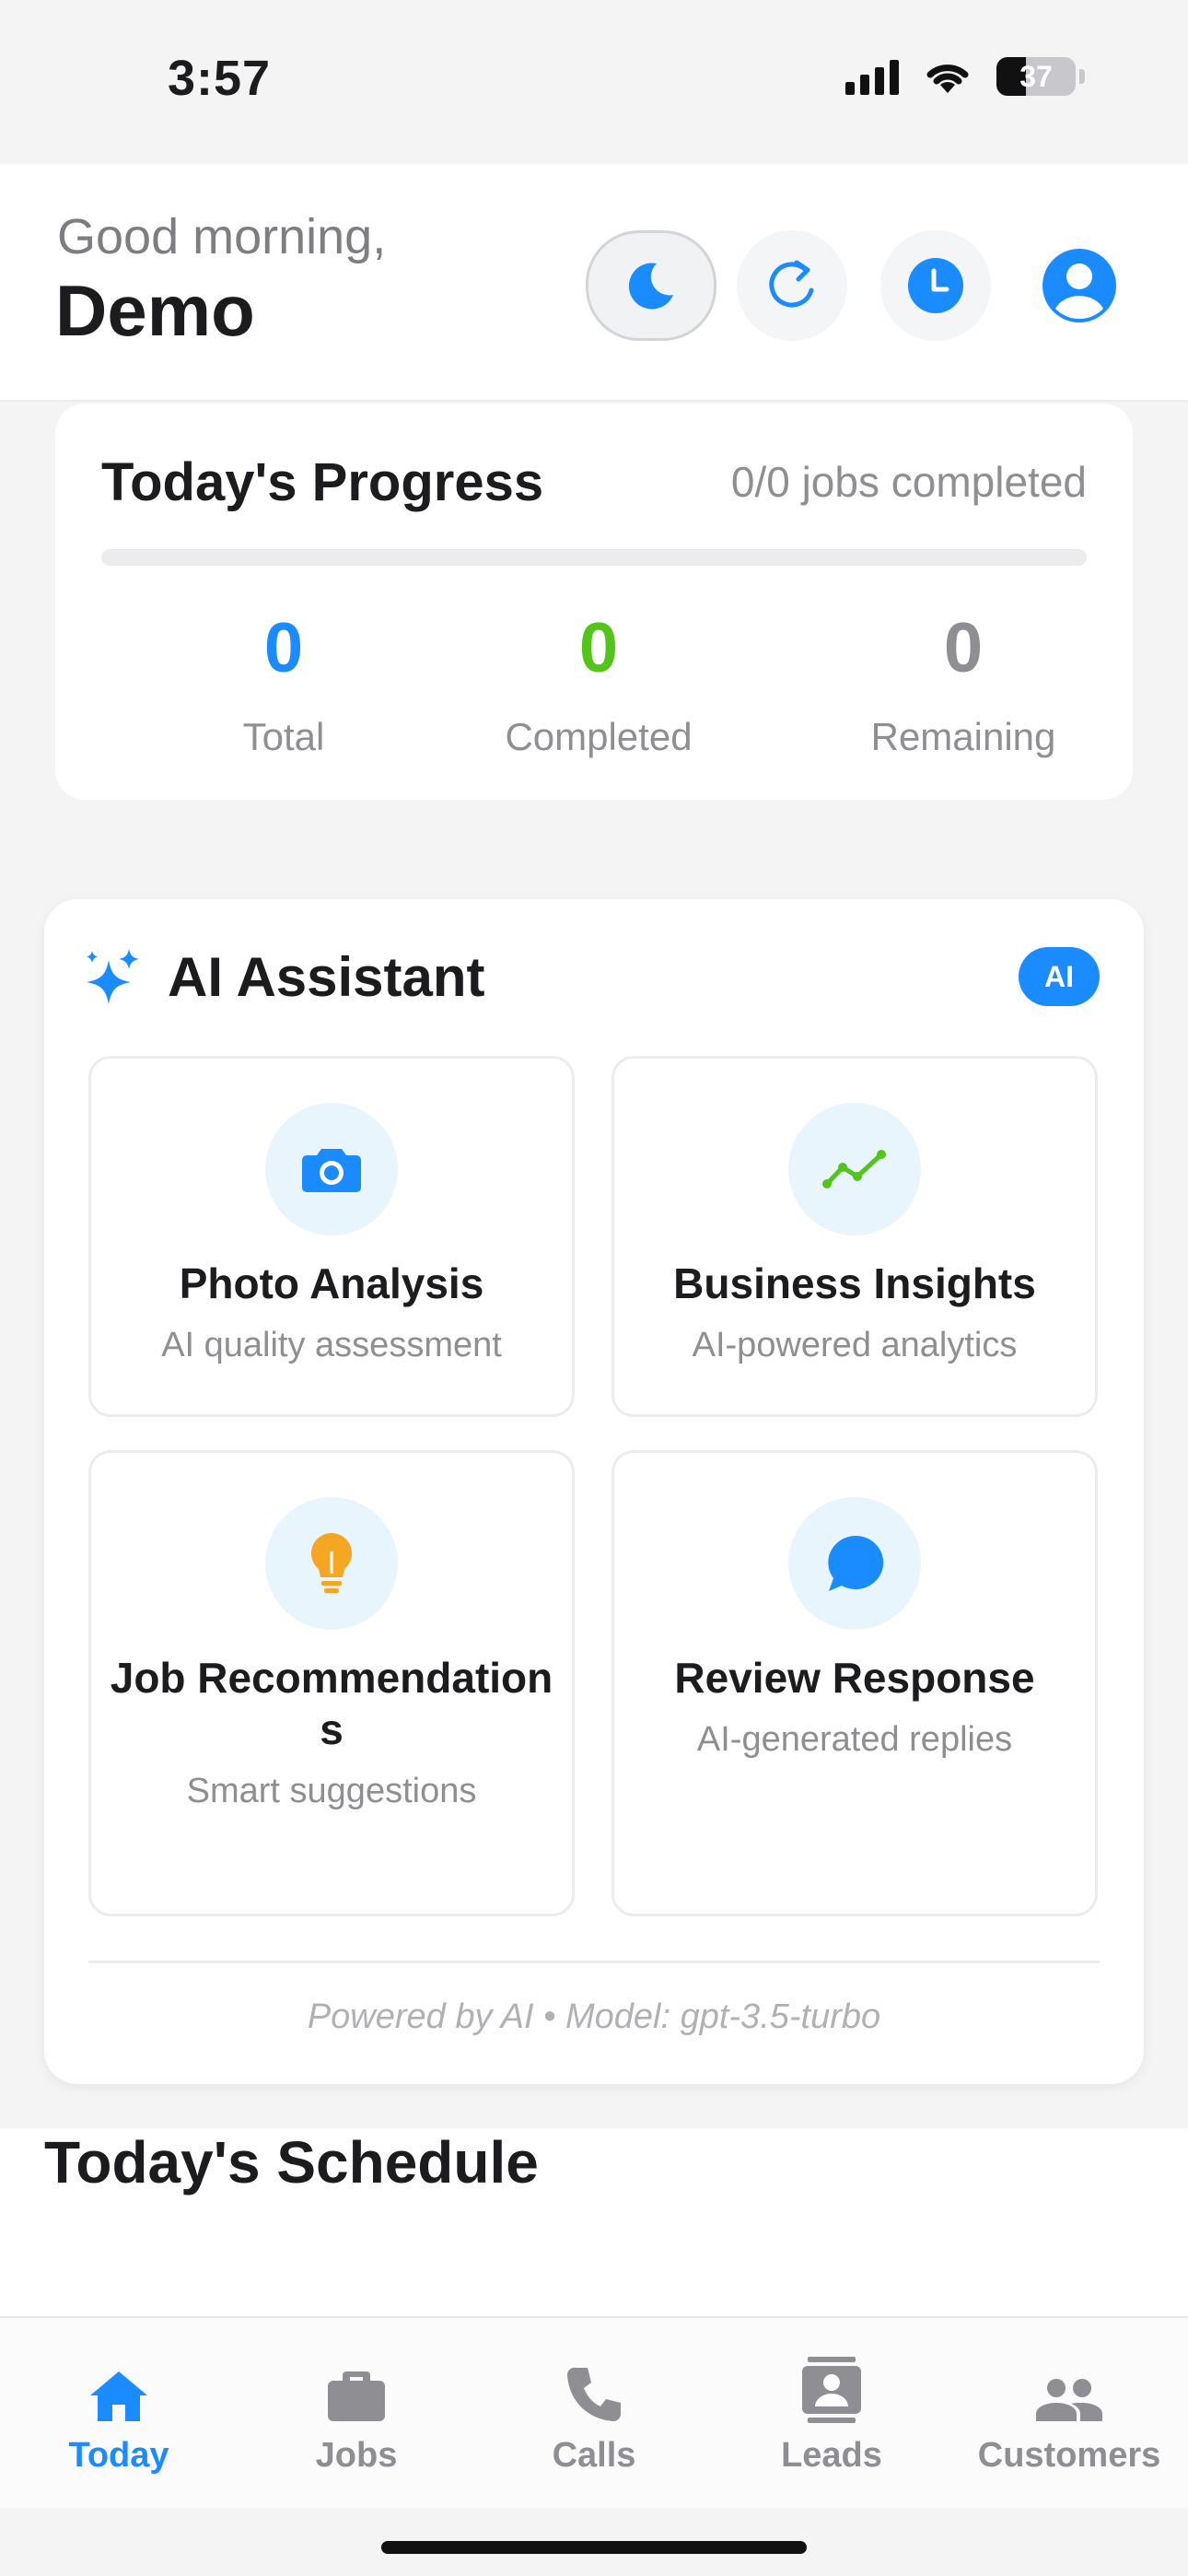 Image resolution: width=1188 pixels, height=2576 pixels. I want to click on tile-subtitle: AI-generated replies, so click(854, 1739).